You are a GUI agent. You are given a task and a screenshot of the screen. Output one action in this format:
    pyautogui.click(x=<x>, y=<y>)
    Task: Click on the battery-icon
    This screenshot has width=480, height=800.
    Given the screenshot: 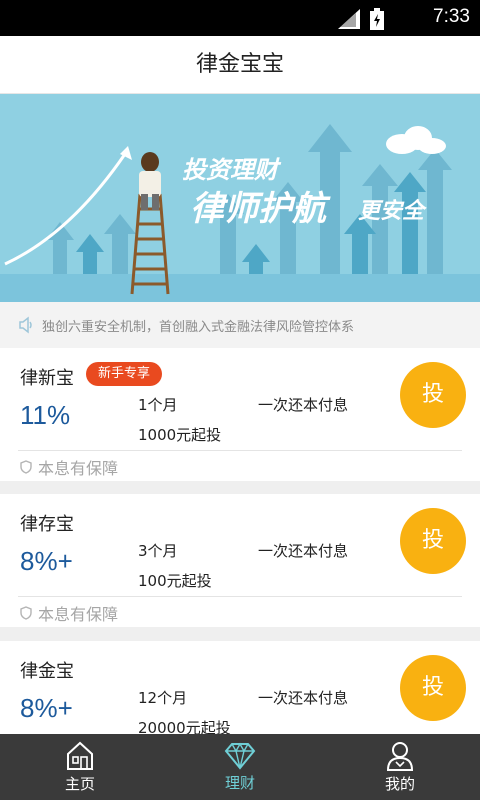 What is the action you would take?
    pyautogui.click(x=377, y=19)
    